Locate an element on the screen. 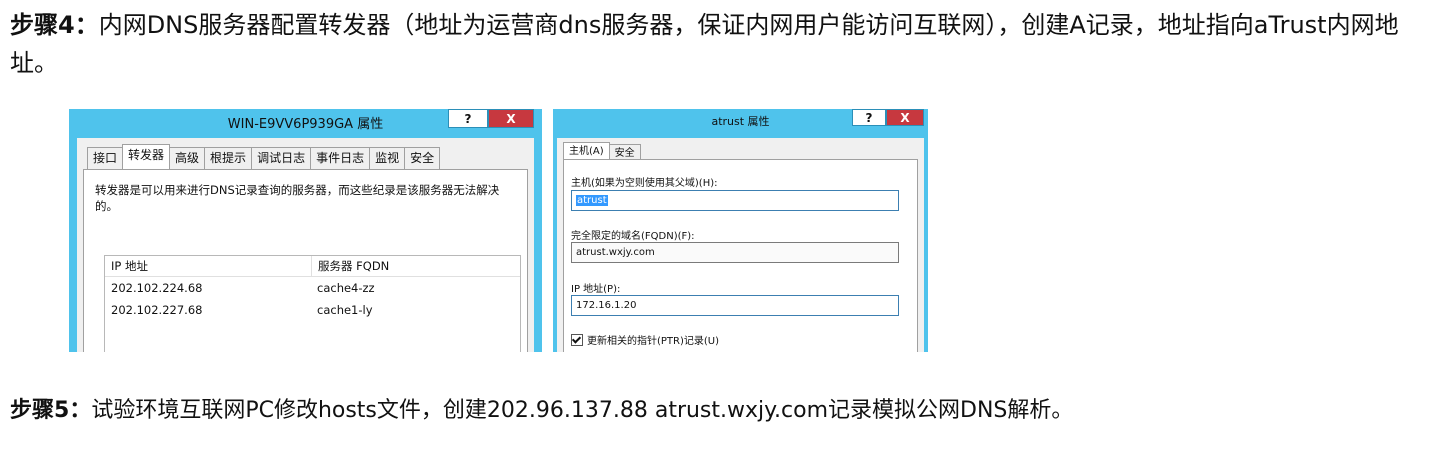 The height and width of the screenshot is (462, 1429). column-server-fqdn: 服务器 FQDN is located at coordinates (415, 266).